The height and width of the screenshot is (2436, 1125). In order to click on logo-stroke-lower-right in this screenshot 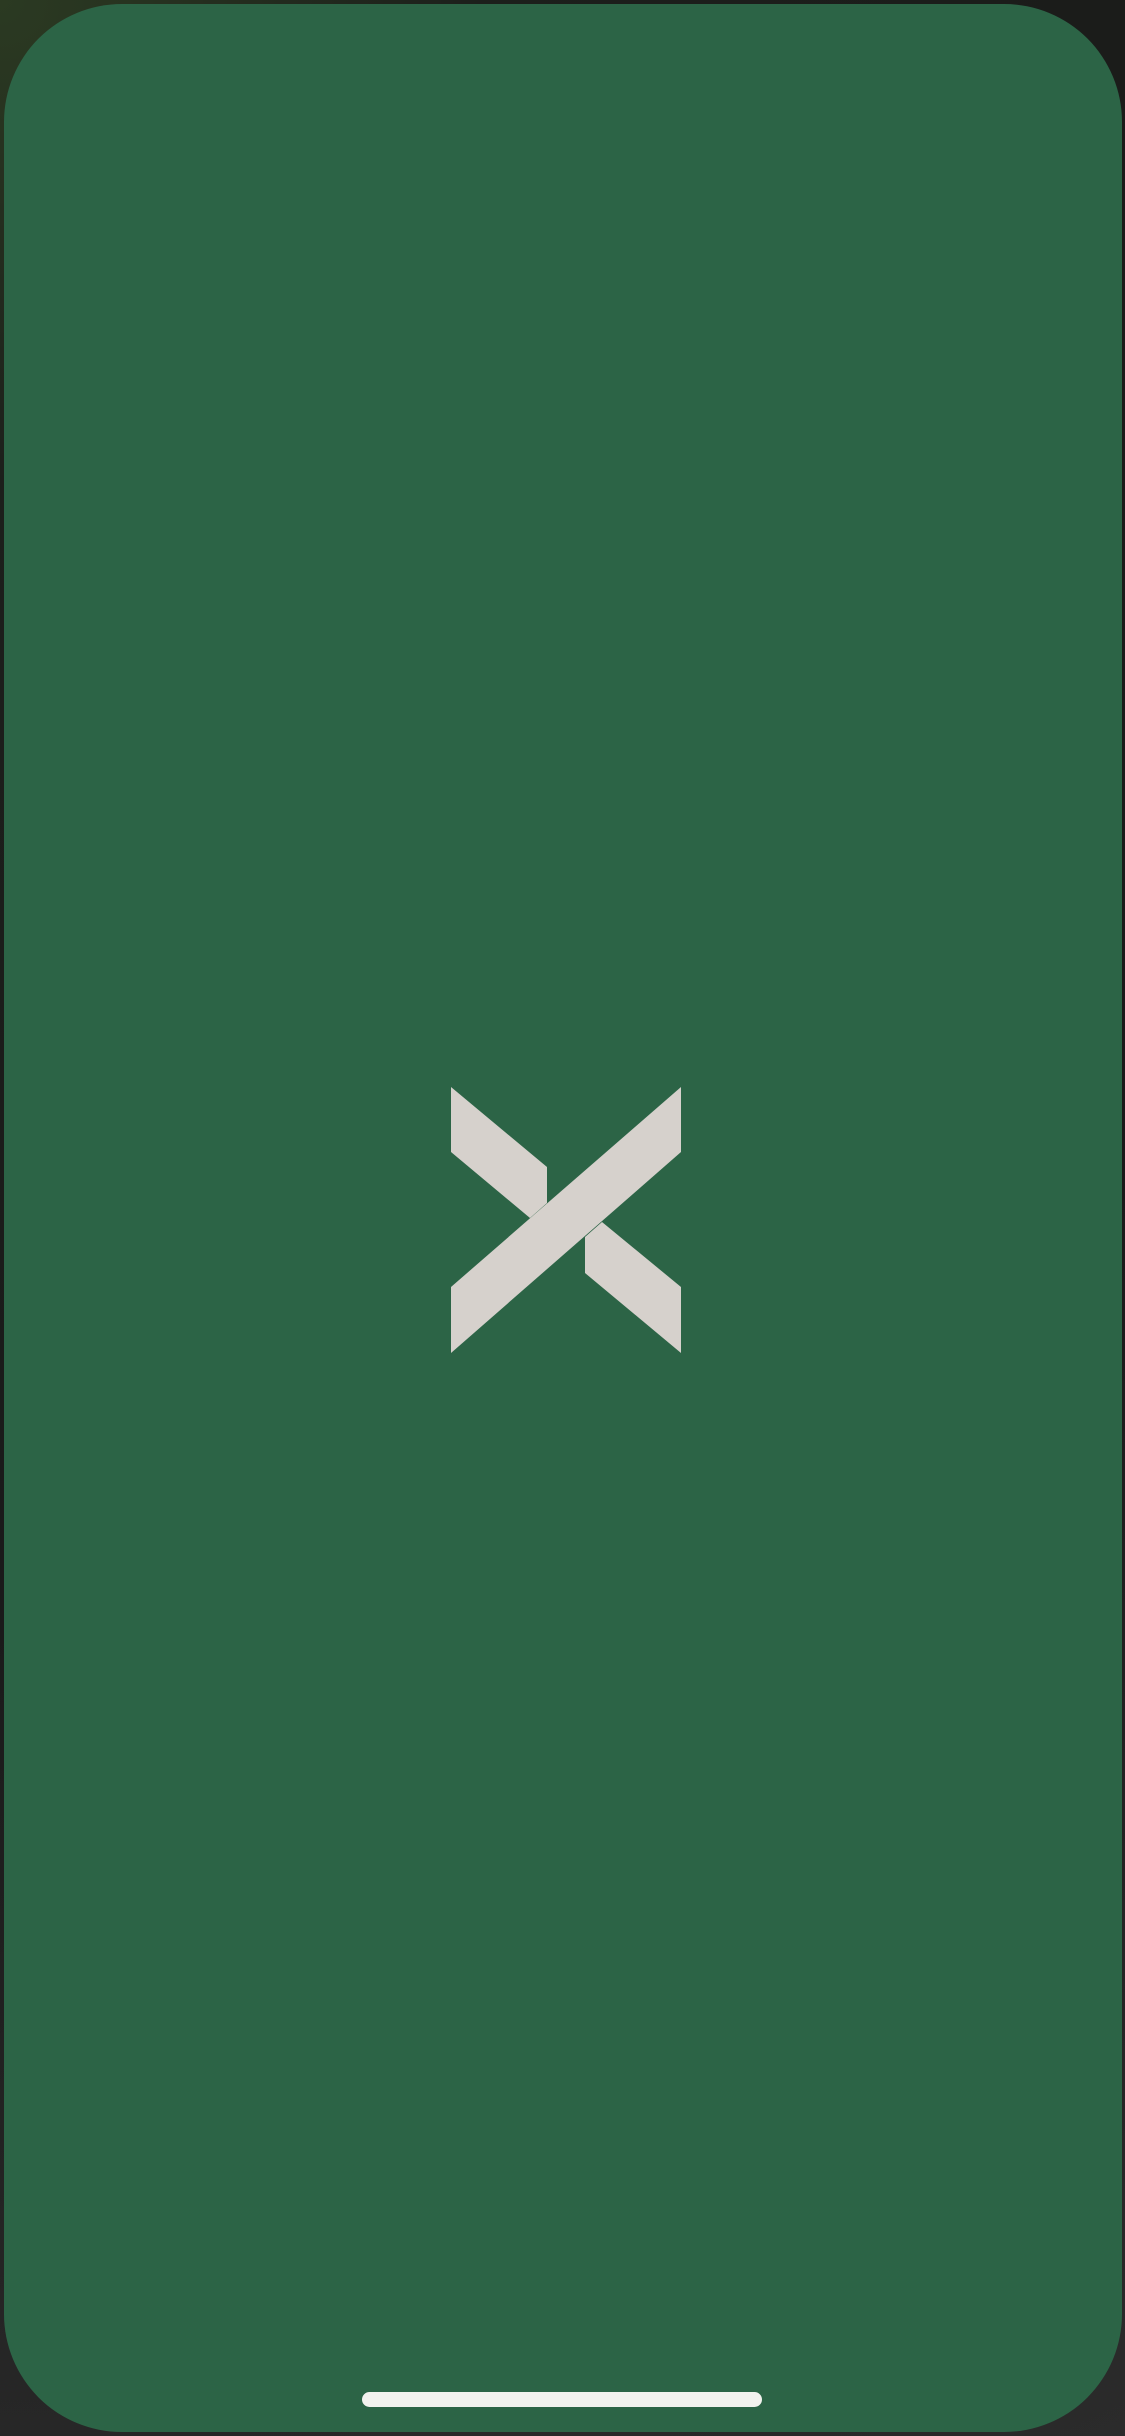, I will do `click(633, 1287)`.